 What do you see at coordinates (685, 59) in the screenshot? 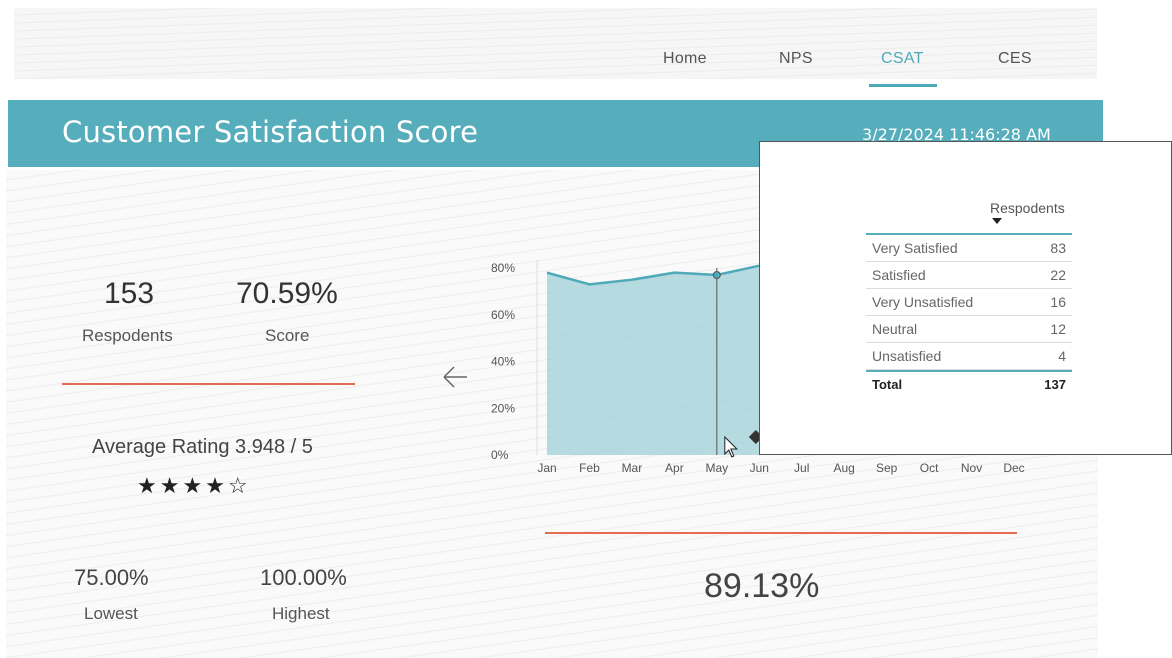
I see `nav-home: Home` at bounding box center [685, 59].